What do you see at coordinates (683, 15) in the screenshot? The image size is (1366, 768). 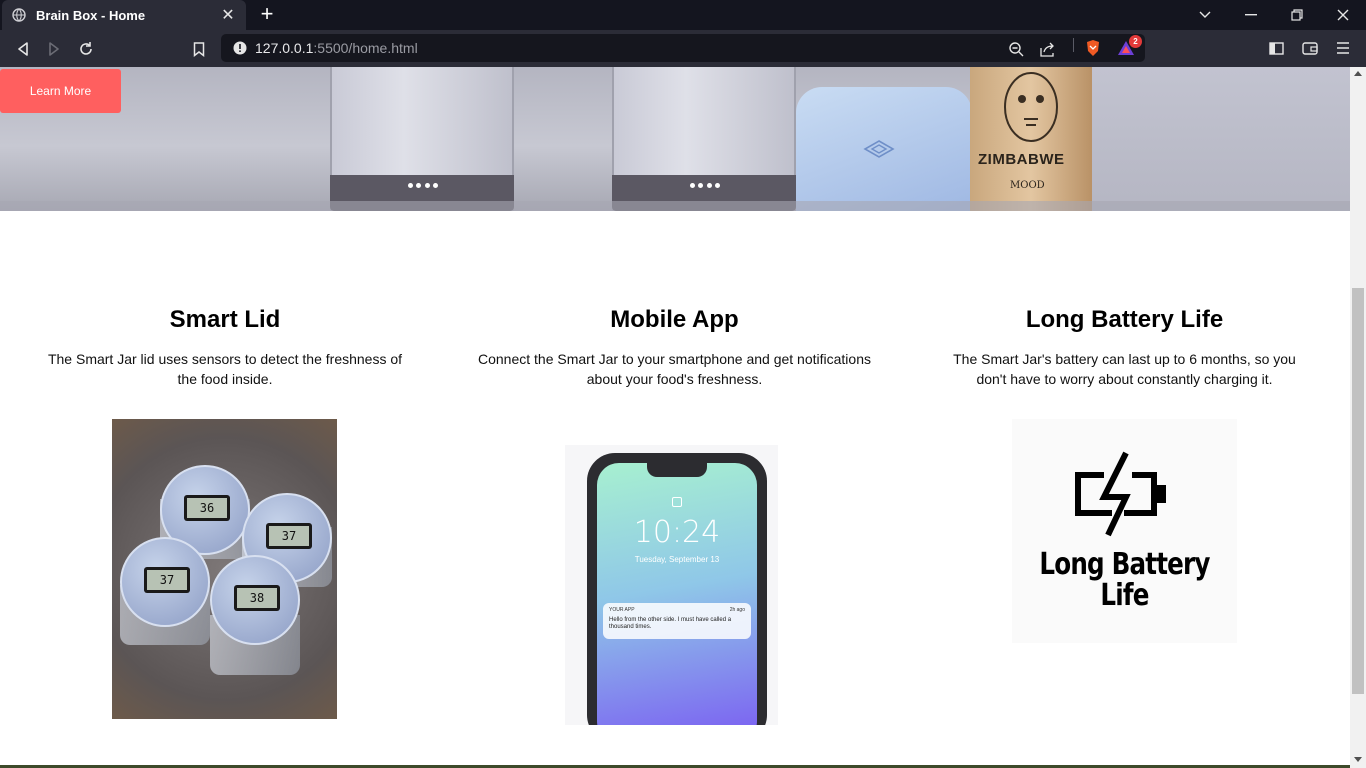 I see `tab-strip: Brain Box - Home ✕ +` at bounding box center [683, 15].